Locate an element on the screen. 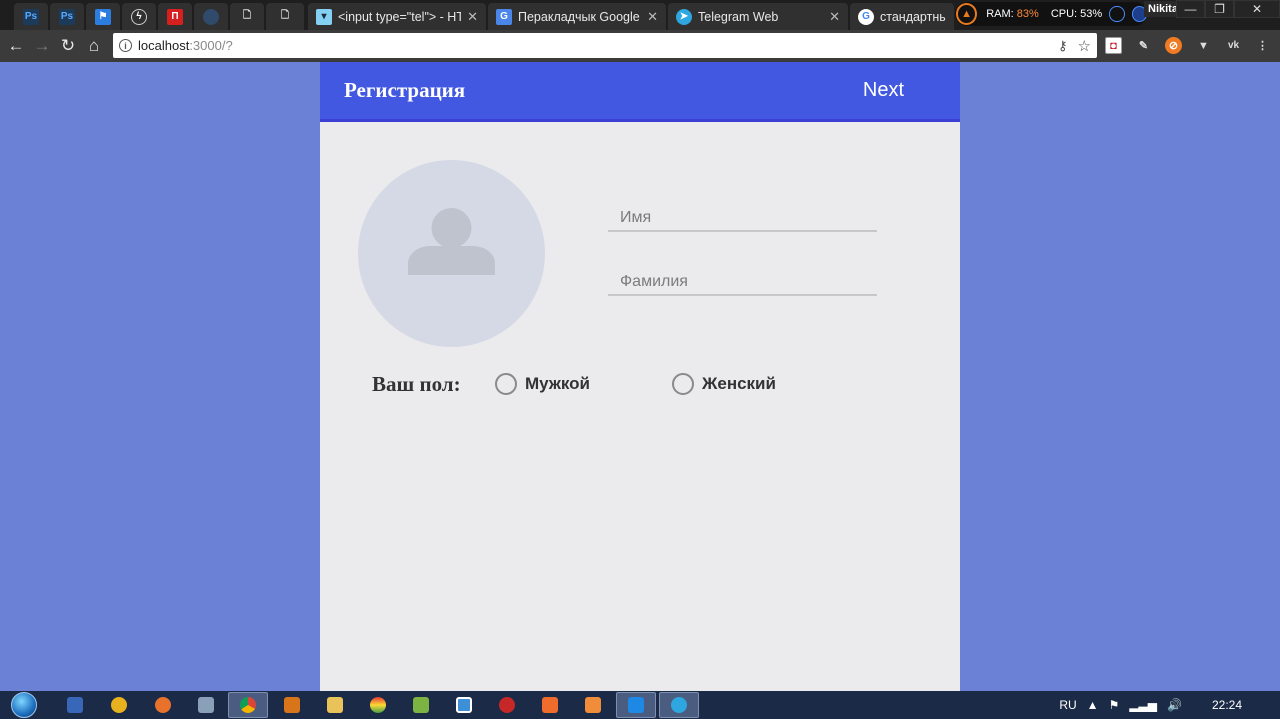 The image size is (1280, 719). pocket-extension-icon: ◘ is located at coordinates (1113, 45).